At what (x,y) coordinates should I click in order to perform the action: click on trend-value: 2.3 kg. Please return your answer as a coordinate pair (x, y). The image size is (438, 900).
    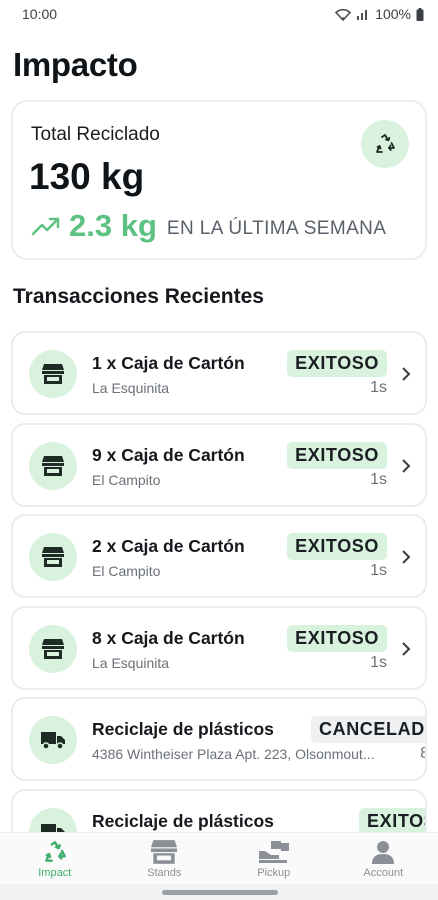
    Looking at the image, I should click on (113, 225).